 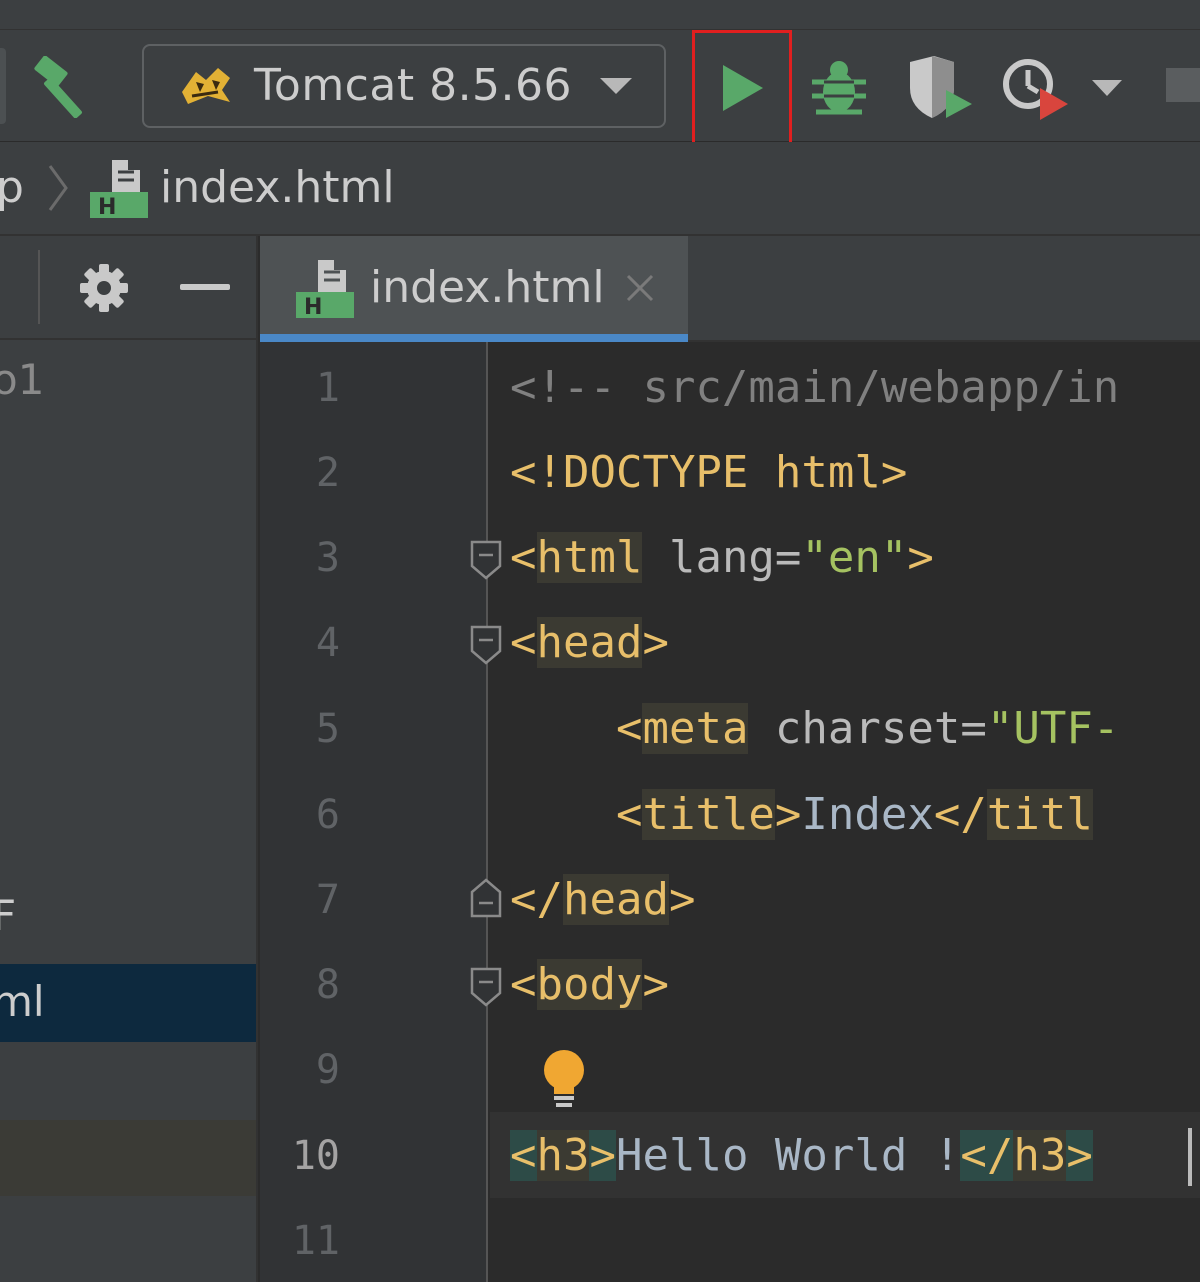 I want to click on run-button, so click(x=742, y=92).